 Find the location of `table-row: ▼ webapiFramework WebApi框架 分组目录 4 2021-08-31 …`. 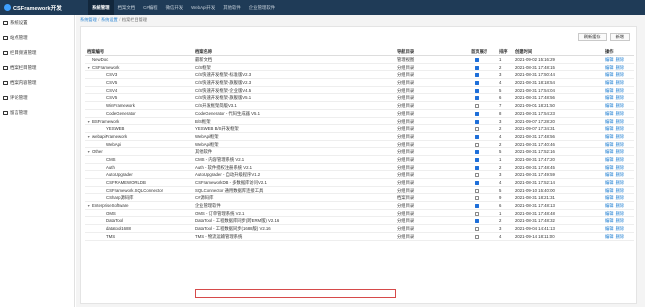

table-row: ▼ webapiFramework WebApi框架 分组目录 4 2021-08-31 … is located at coordinates (359, 137).